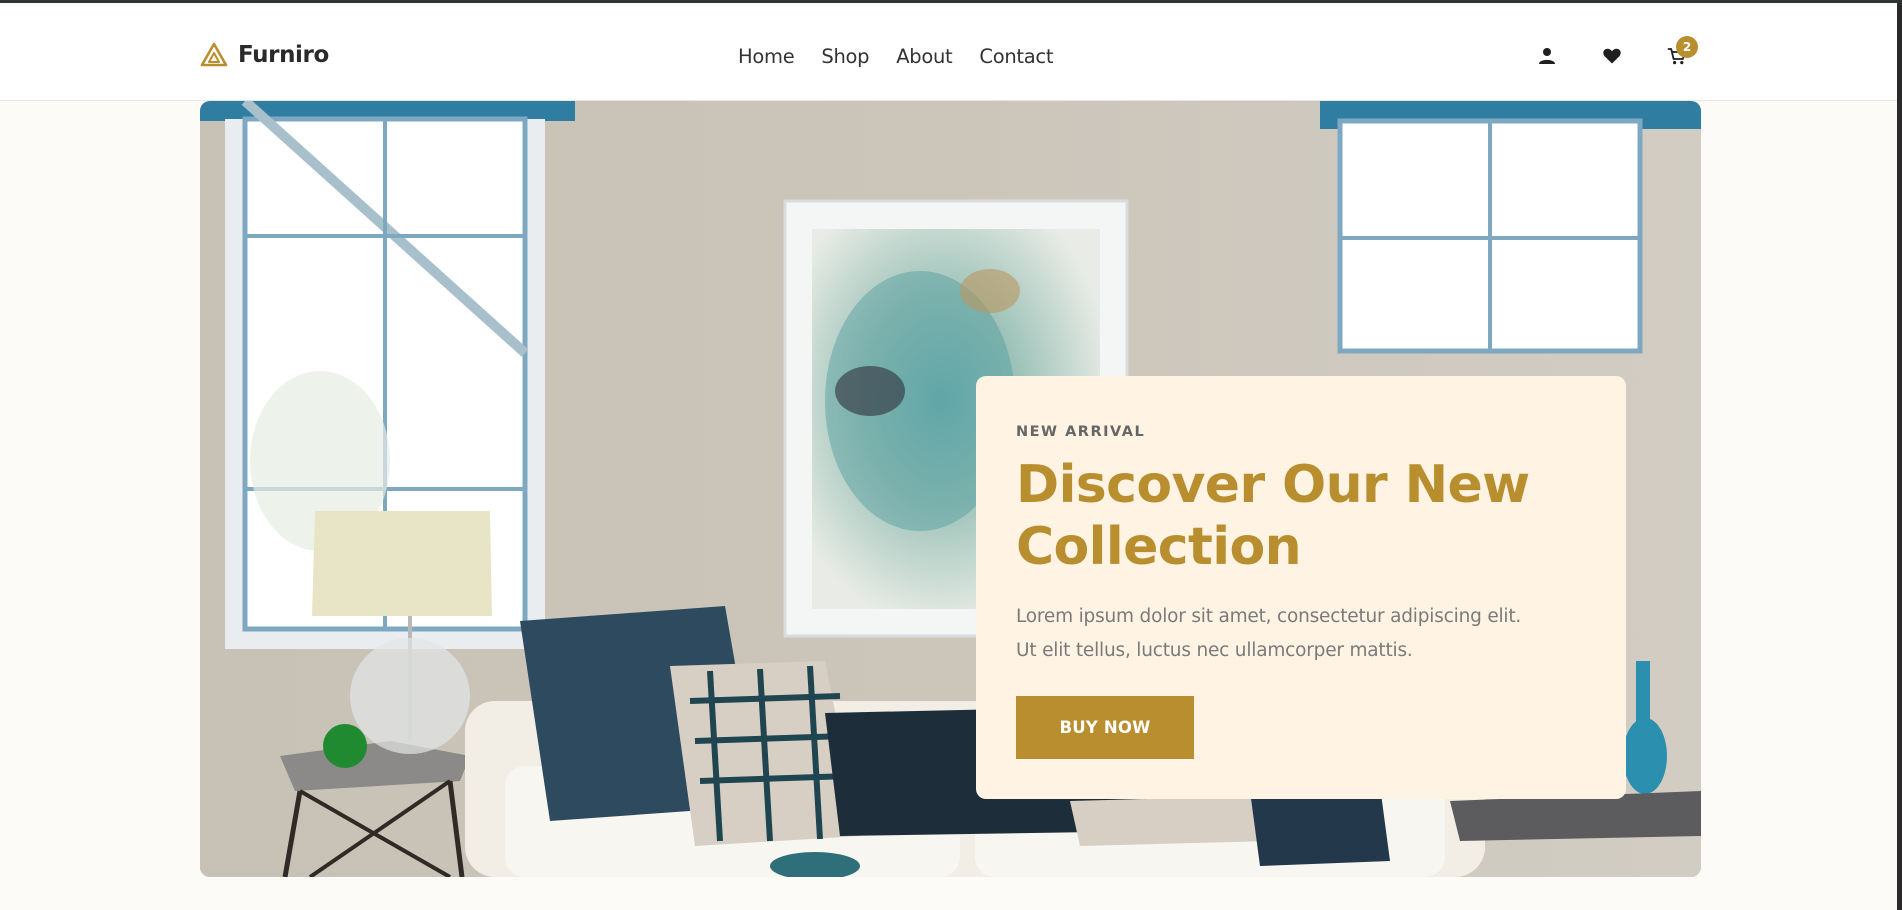 The image size is (1902, 910). What do you see at coordinates (1306, 516) in the screenshot?
I see `hero-headline: Discover Our New Collection` at bounding box center [1306, 516].